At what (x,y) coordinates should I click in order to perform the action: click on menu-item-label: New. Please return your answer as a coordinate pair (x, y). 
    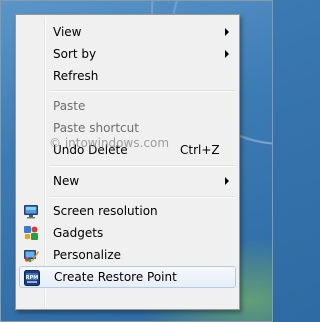
    Looking at the image, I should click on (66, 181).